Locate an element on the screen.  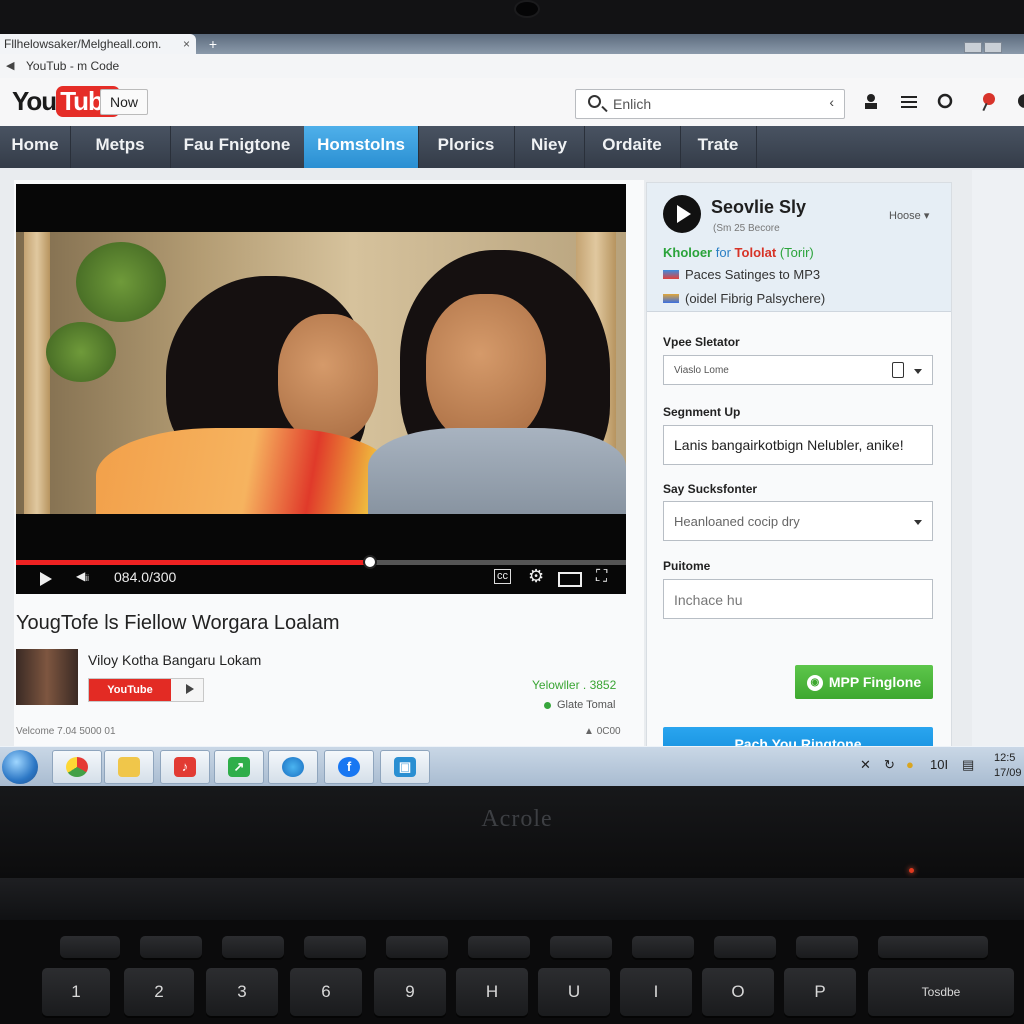
menu-icon is located at coordinates (909, 103).